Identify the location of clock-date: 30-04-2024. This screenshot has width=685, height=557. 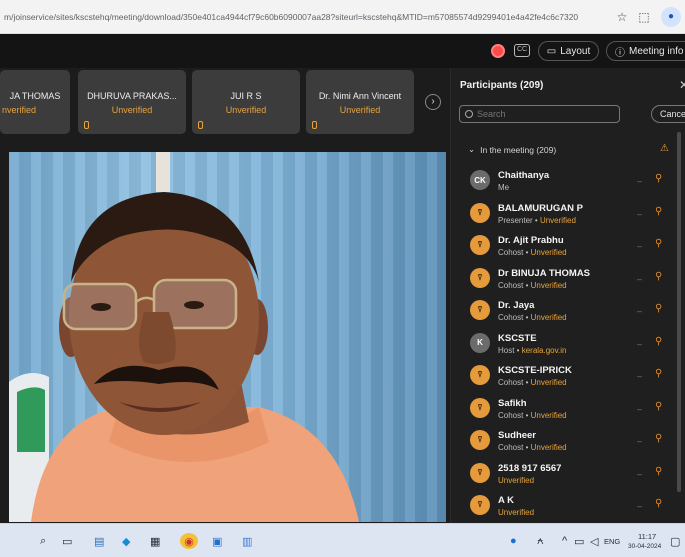
(644, 546).